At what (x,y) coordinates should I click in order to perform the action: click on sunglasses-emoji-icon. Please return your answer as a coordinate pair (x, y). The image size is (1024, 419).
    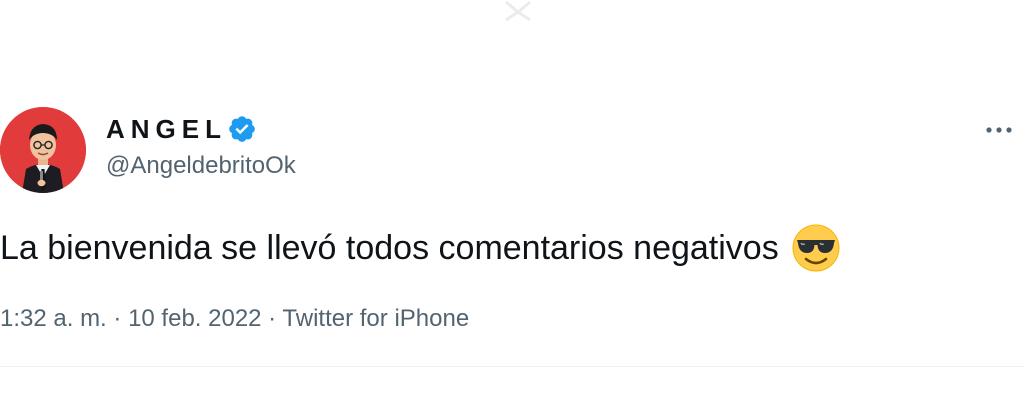
    Looking at the image, I should click on (816, 248).